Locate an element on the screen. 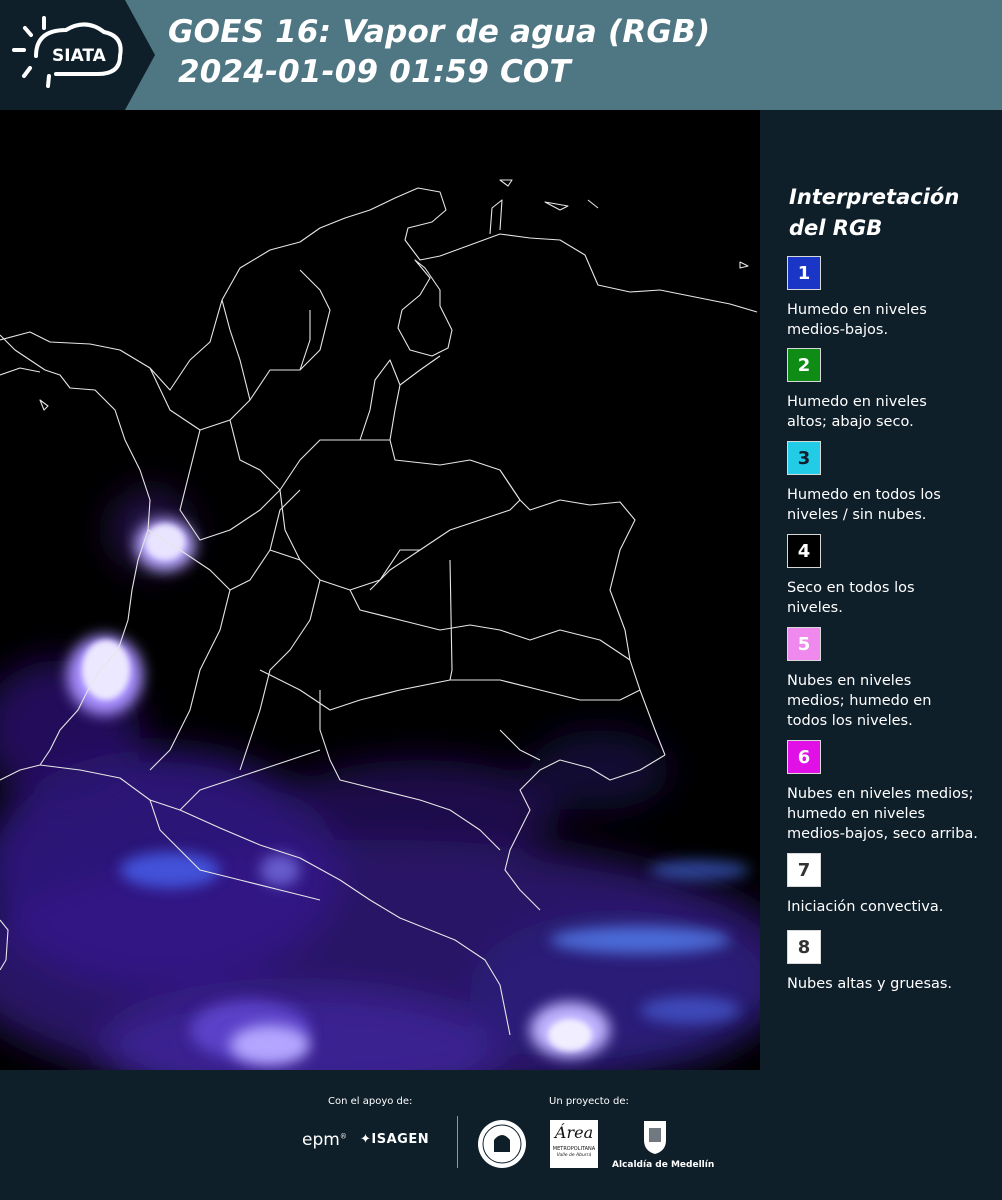 The width and height of the screenshot is (1002, 1200). legend-description-line: Seco en todos los is located at coordinates (851, 588).